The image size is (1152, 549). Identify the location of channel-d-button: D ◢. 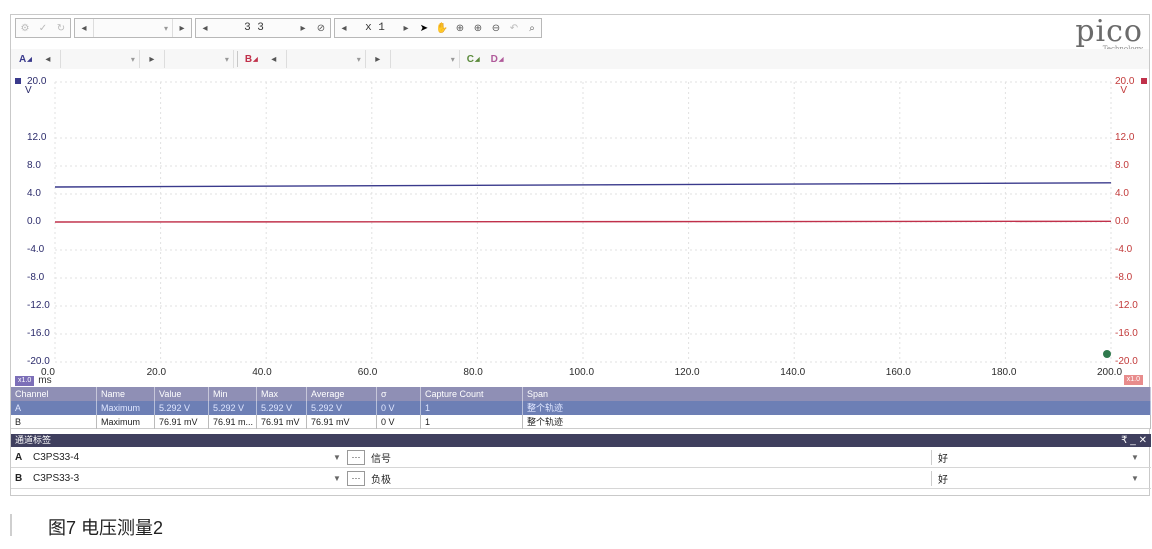
(497, 59).